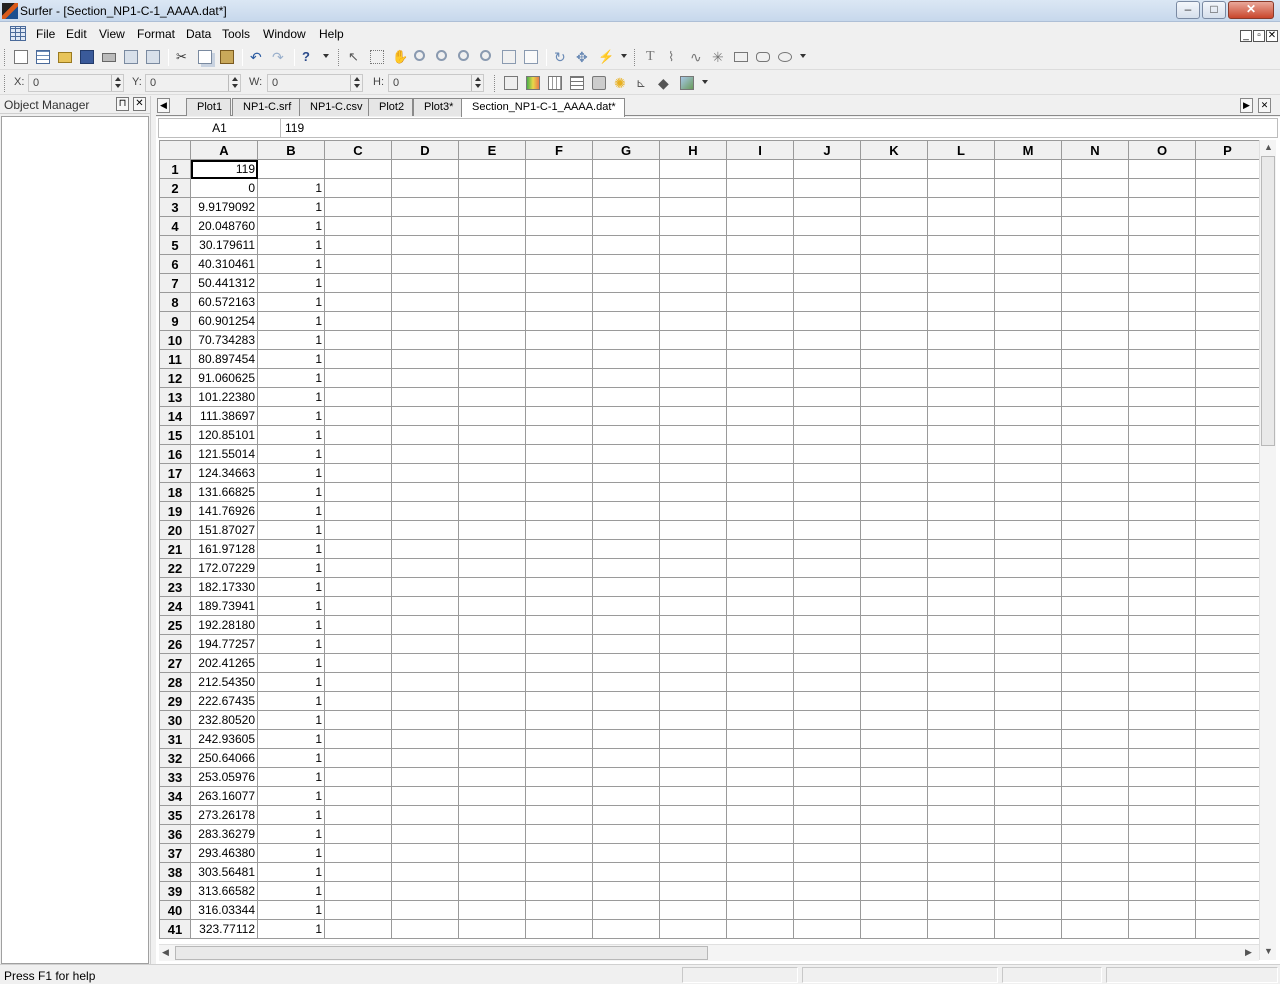 The width and height of the screenshot is (1280, 984). I want to click on cell-d35, so click(425, 815).